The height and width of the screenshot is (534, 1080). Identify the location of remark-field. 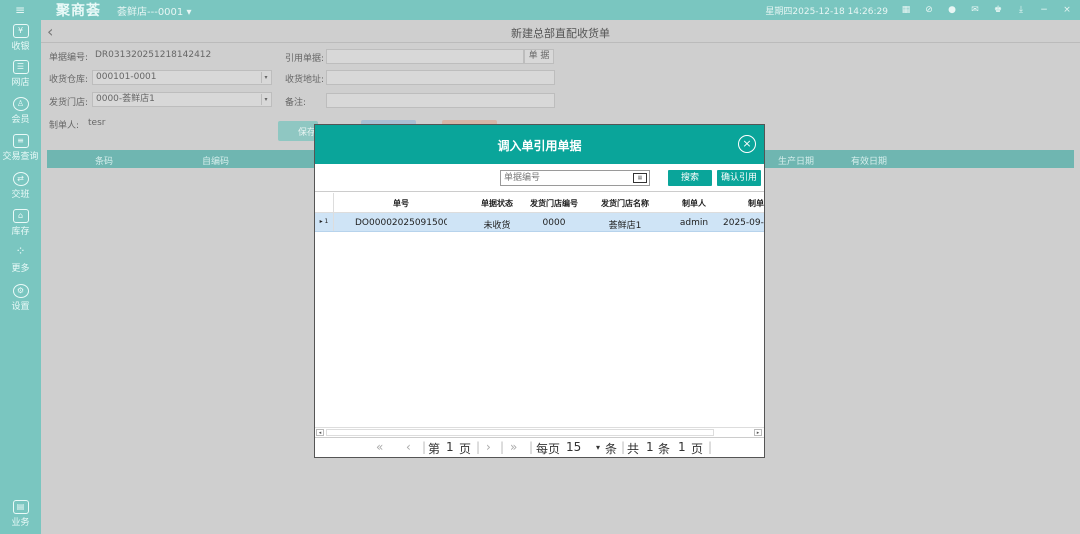
(440, 100).